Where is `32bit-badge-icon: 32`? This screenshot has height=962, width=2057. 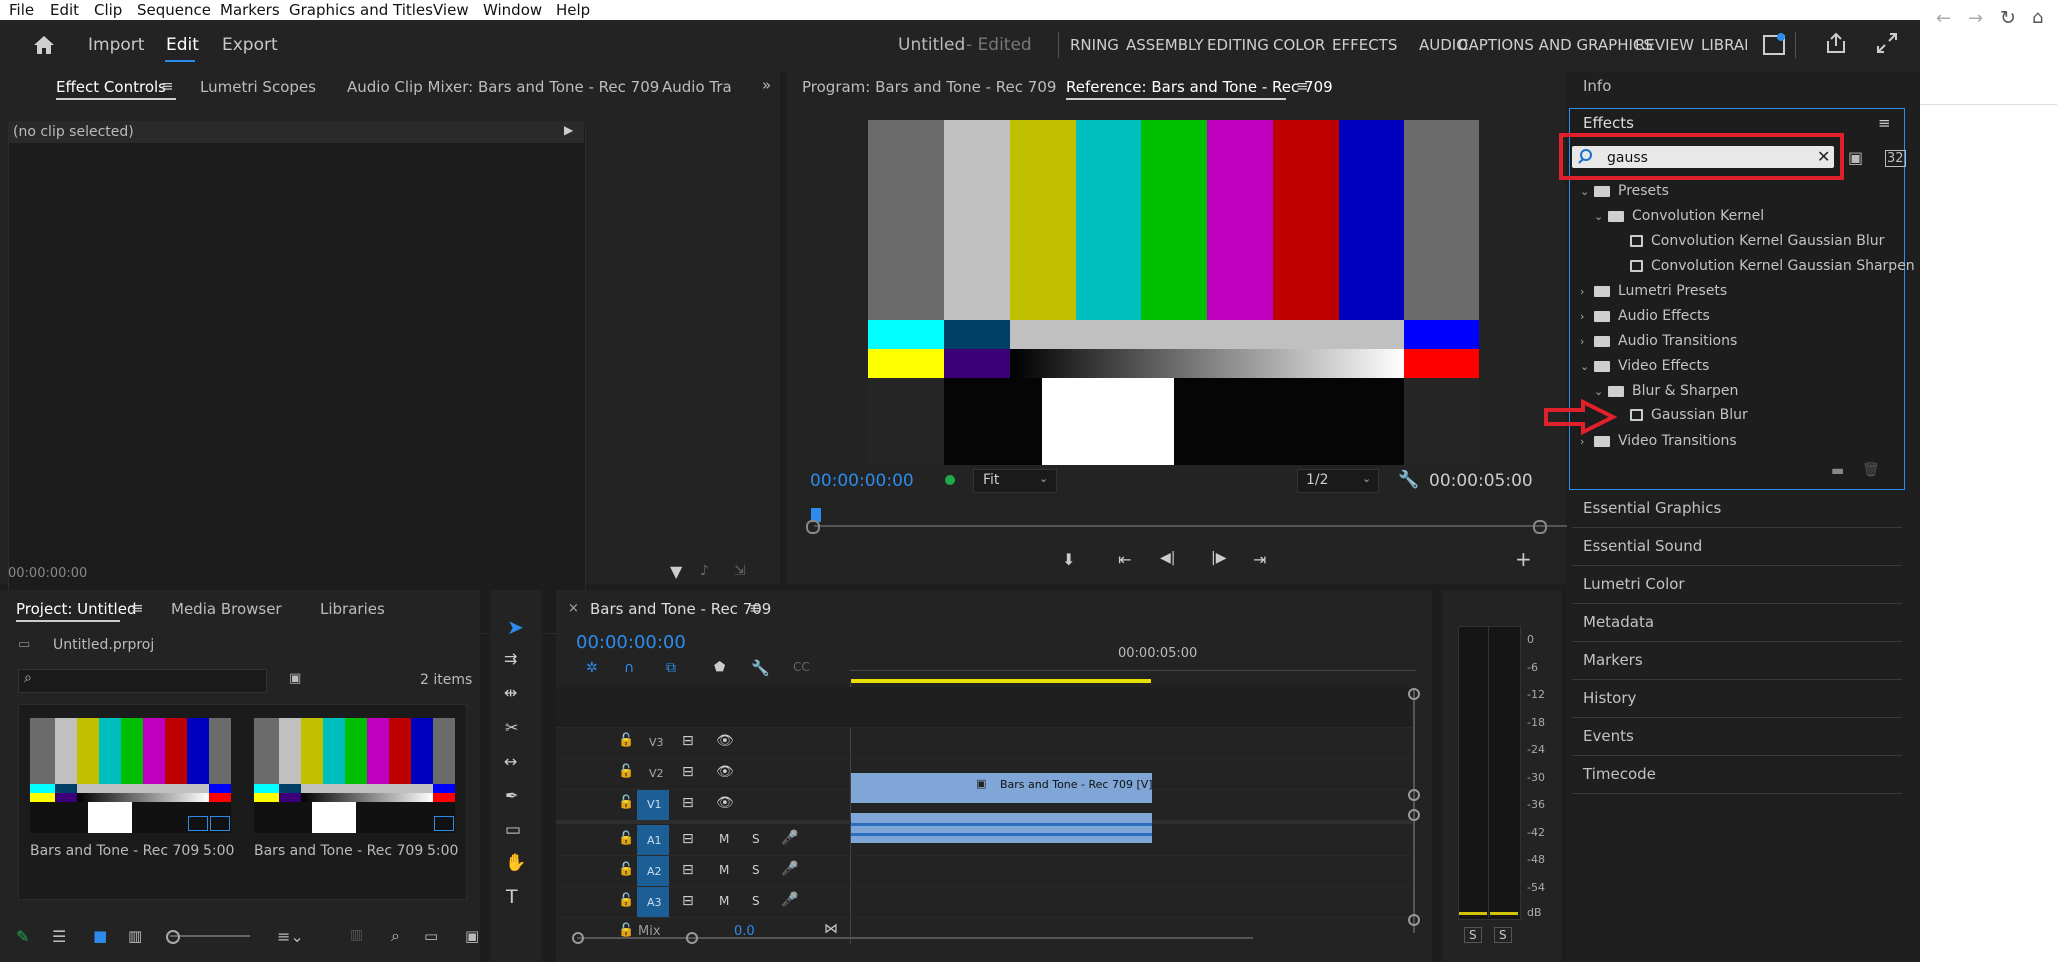
32bit-badge-icon: 32 is located at coordinates (1895, 158).